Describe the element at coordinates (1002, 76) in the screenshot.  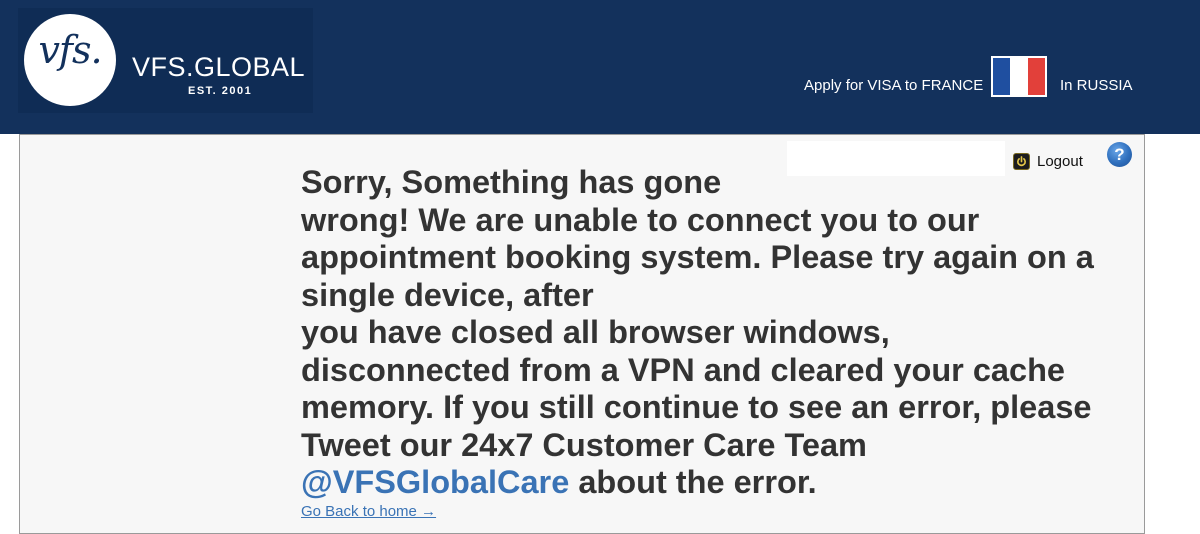
I see `flag-stripe-blue` at that location.